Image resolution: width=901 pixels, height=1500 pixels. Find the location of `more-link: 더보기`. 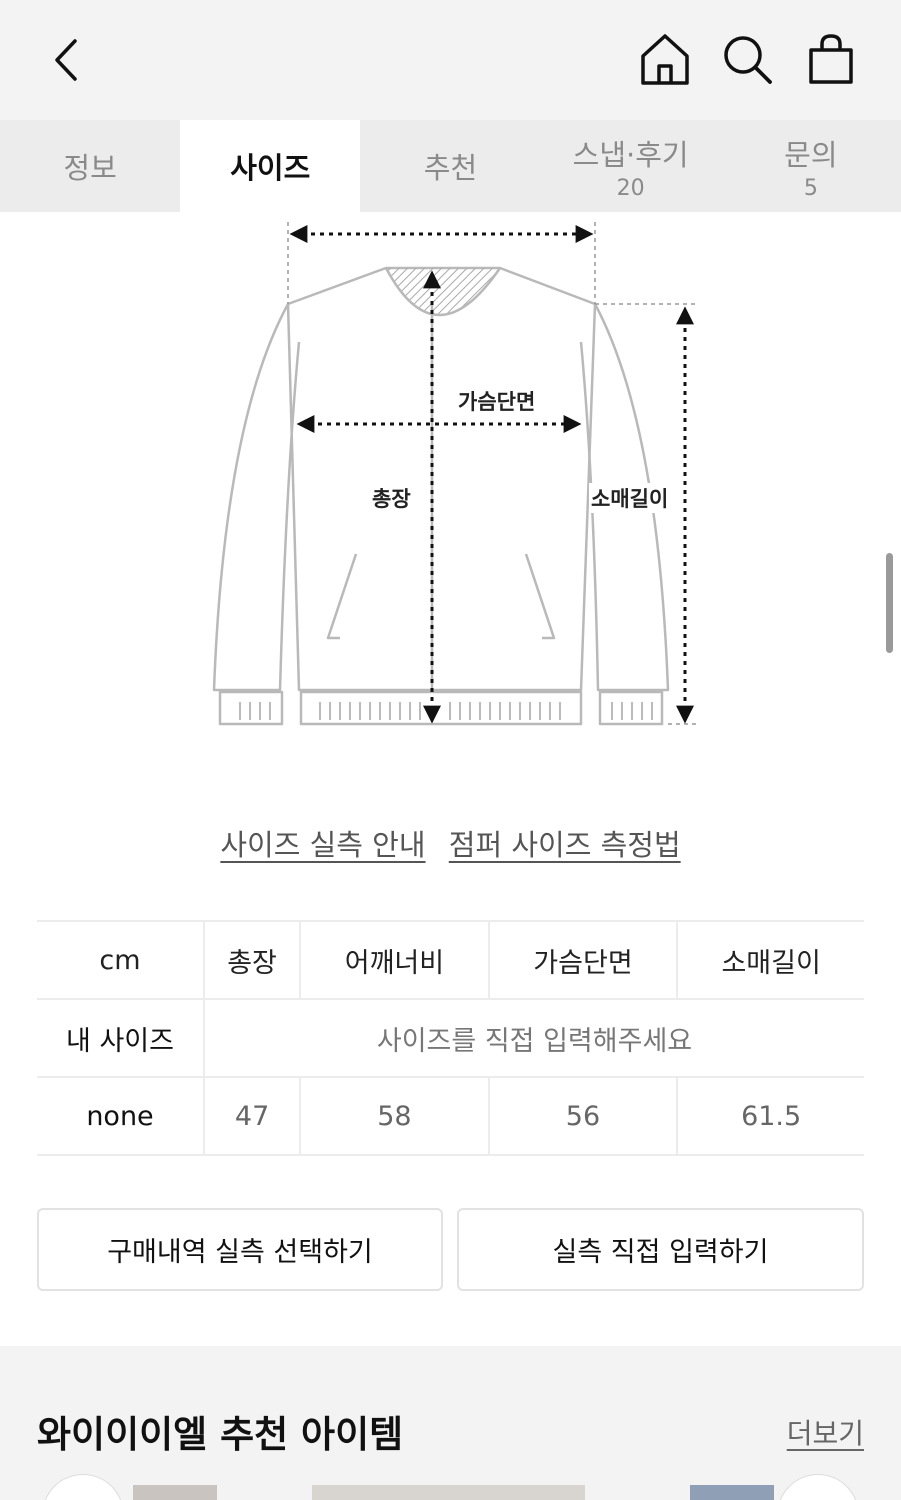

more-link: 더보기 is located at coordinates (825, 1432).